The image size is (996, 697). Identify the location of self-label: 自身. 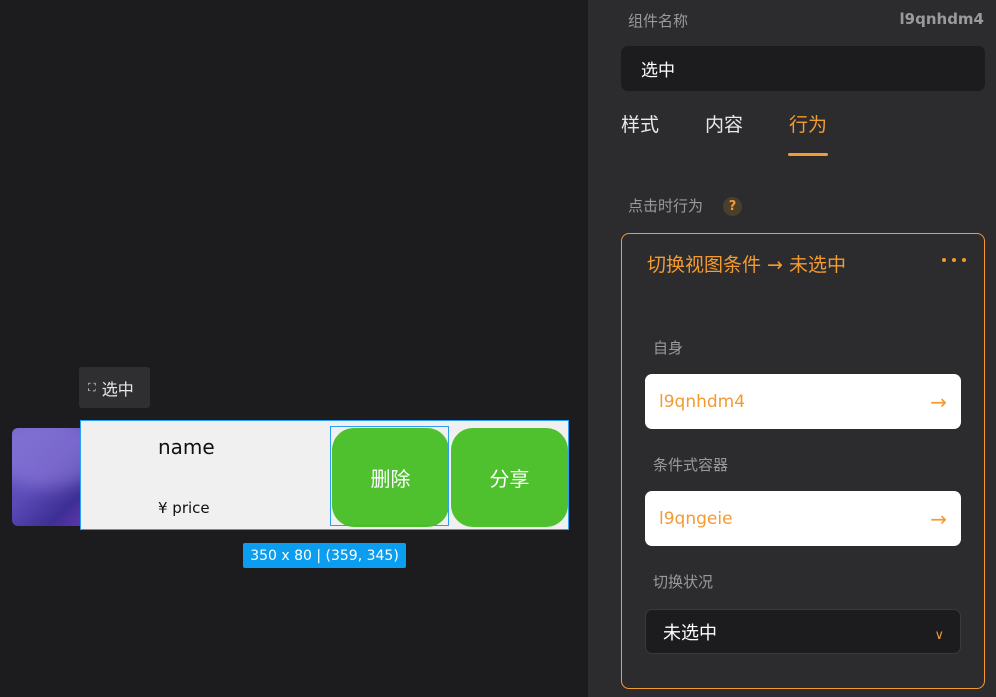
(668, 348).